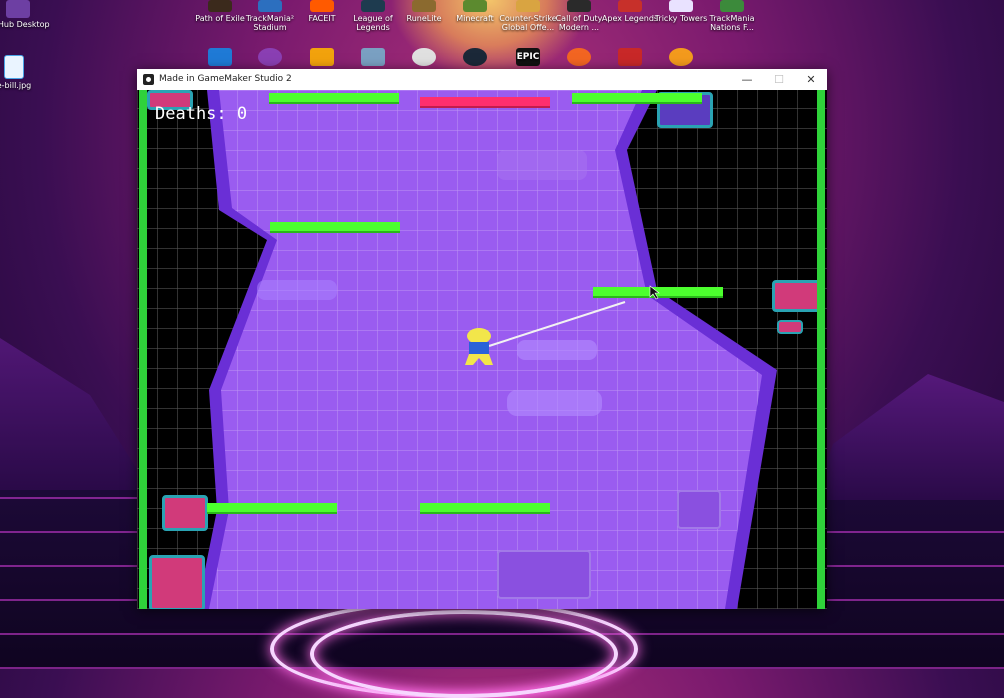 Image resolution: width=1004 pixels, height=698 pixels. What do you see at coordinates (779, 79) in the screenshot?
I see `maximize-button: ☐` at bounding box center [779, 79].